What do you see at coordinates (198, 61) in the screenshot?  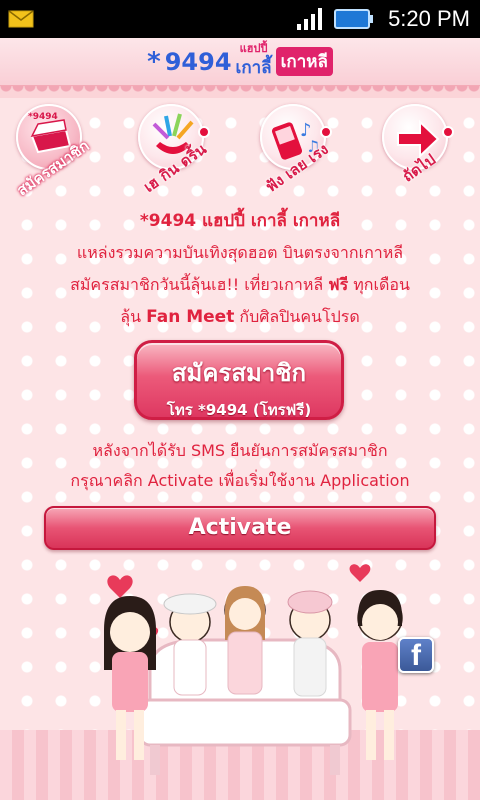 I see `logo-code: 9494` at bounding box center [198, 61].